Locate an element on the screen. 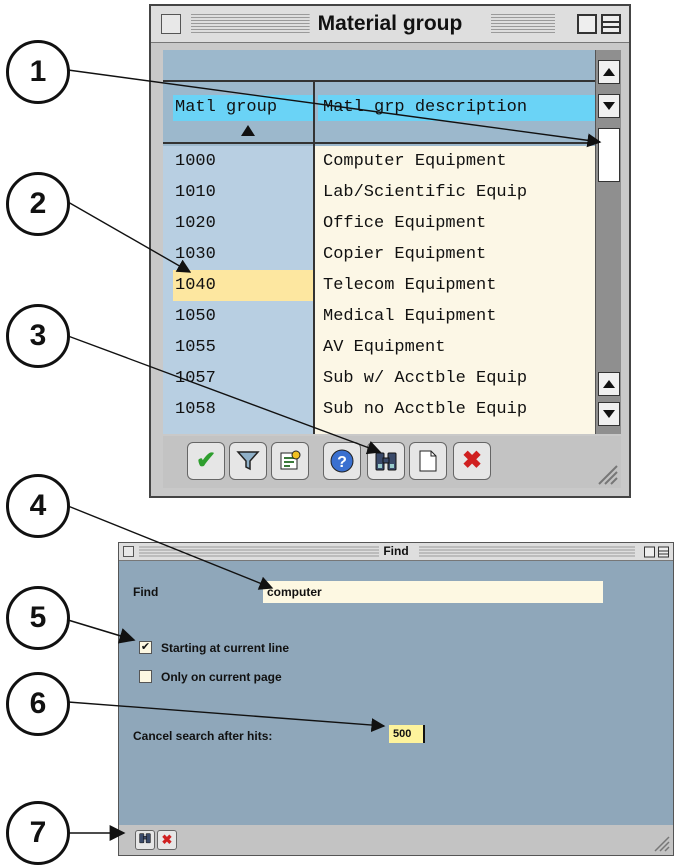 This screenshot has height=865, width=681. callout-6: 6 is located at coordinates (38, 704).